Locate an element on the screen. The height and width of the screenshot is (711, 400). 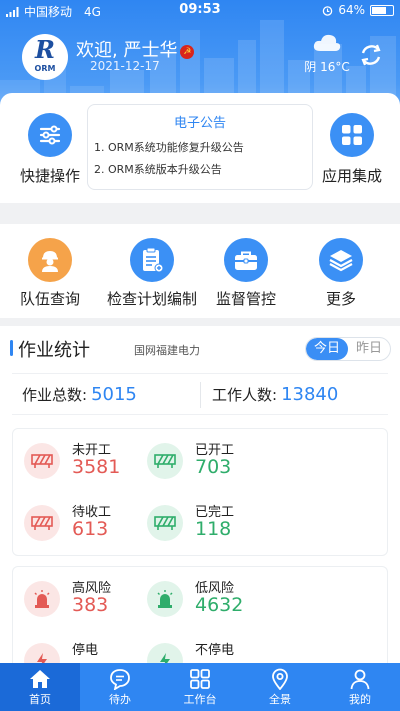
worker-count-value: 13840 is located at coordinates (310, 394).